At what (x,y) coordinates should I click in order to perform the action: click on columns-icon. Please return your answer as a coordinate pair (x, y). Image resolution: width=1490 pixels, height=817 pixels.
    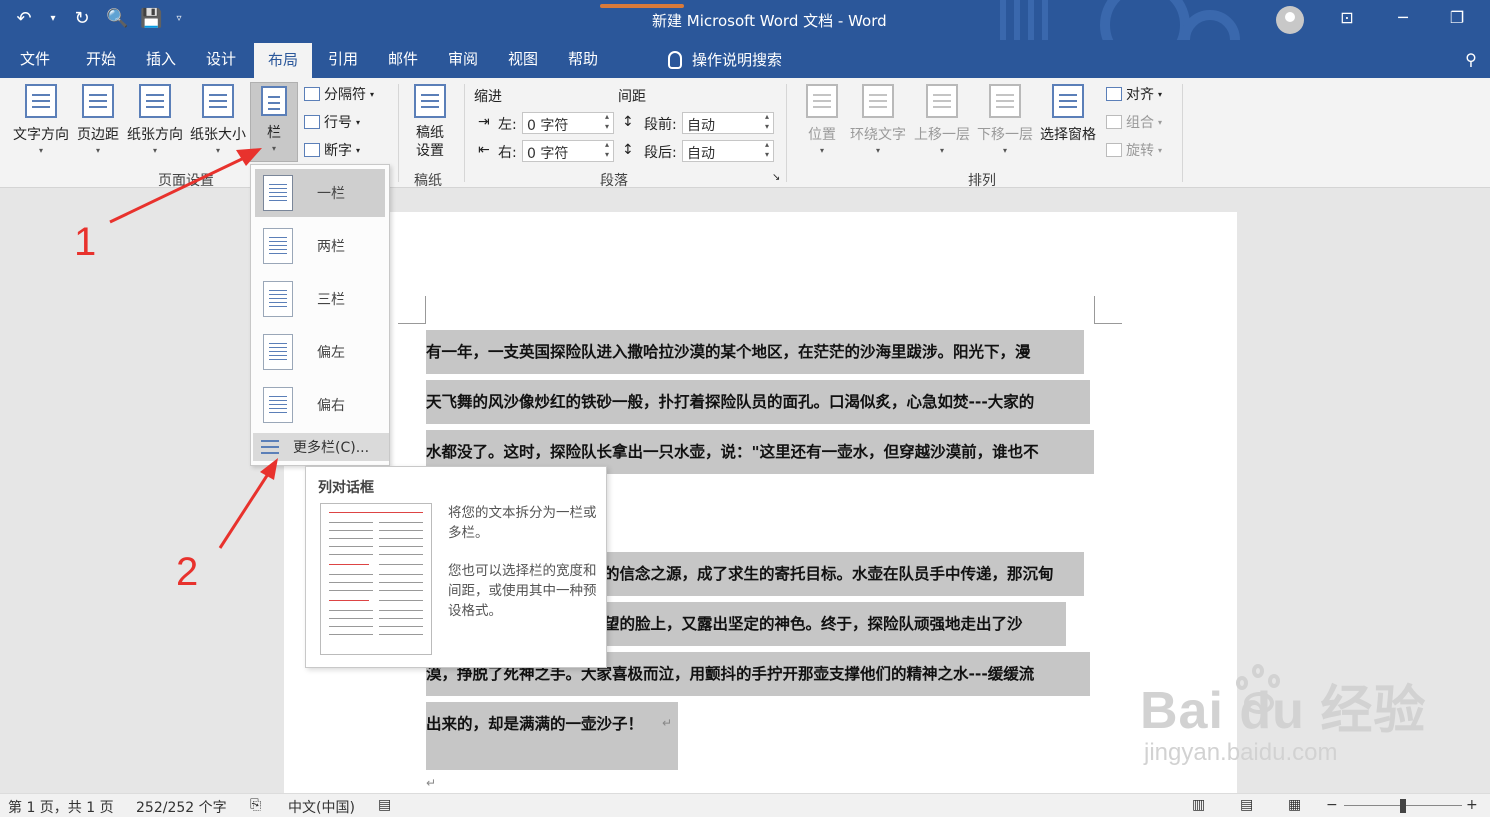
    Looking at the image, I should click on (274, 101).